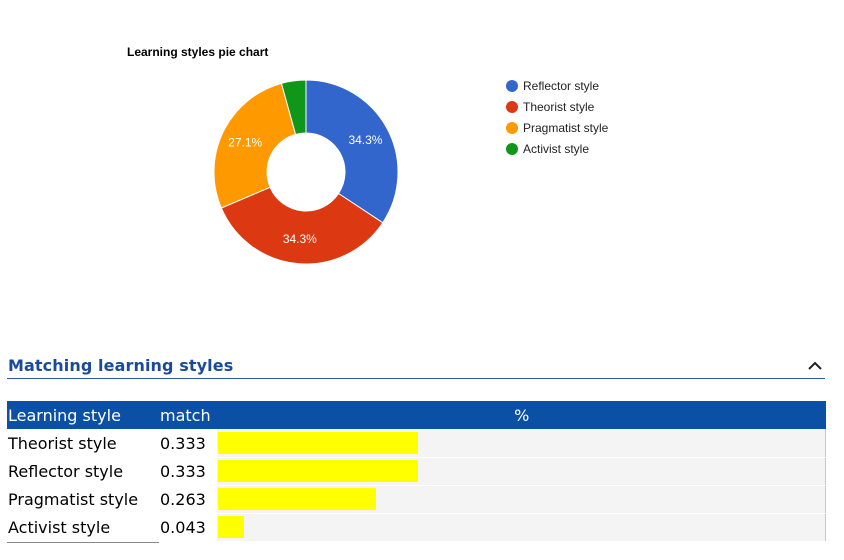 This screenshot has width=844, height=560. I want to click on chart-title: Learning styles pie chart, so click(197, 52).